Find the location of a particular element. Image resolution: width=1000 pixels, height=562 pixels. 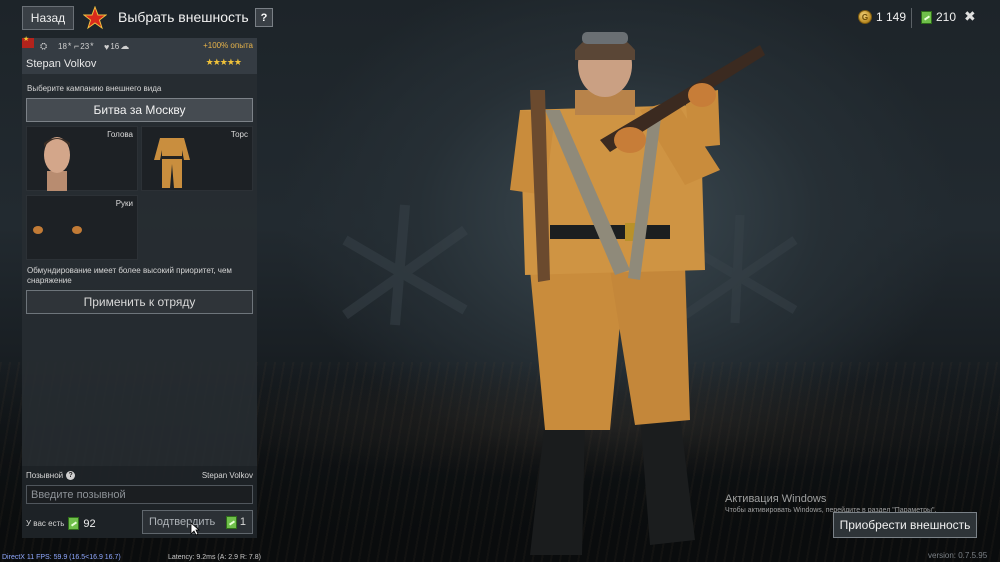

callsign-label-row: Позывной ? is located at coordinates (51, 475).